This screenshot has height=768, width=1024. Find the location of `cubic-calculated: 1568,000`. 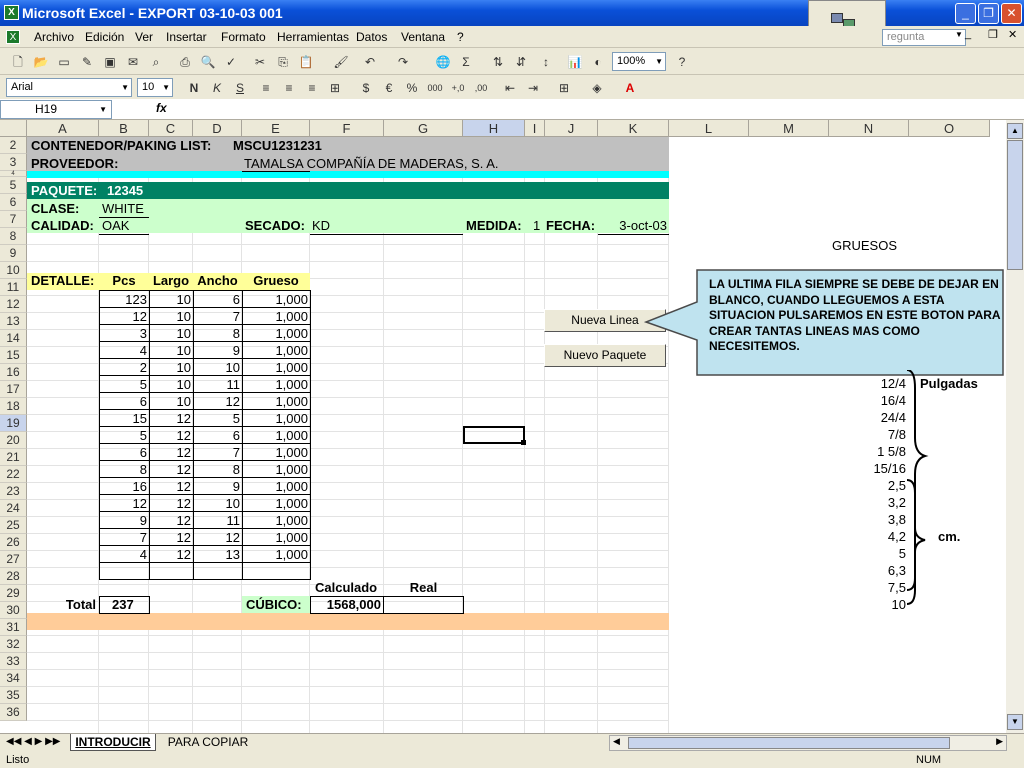

cubic-calculated: 1568,000 is located at coordinates (347, 605).